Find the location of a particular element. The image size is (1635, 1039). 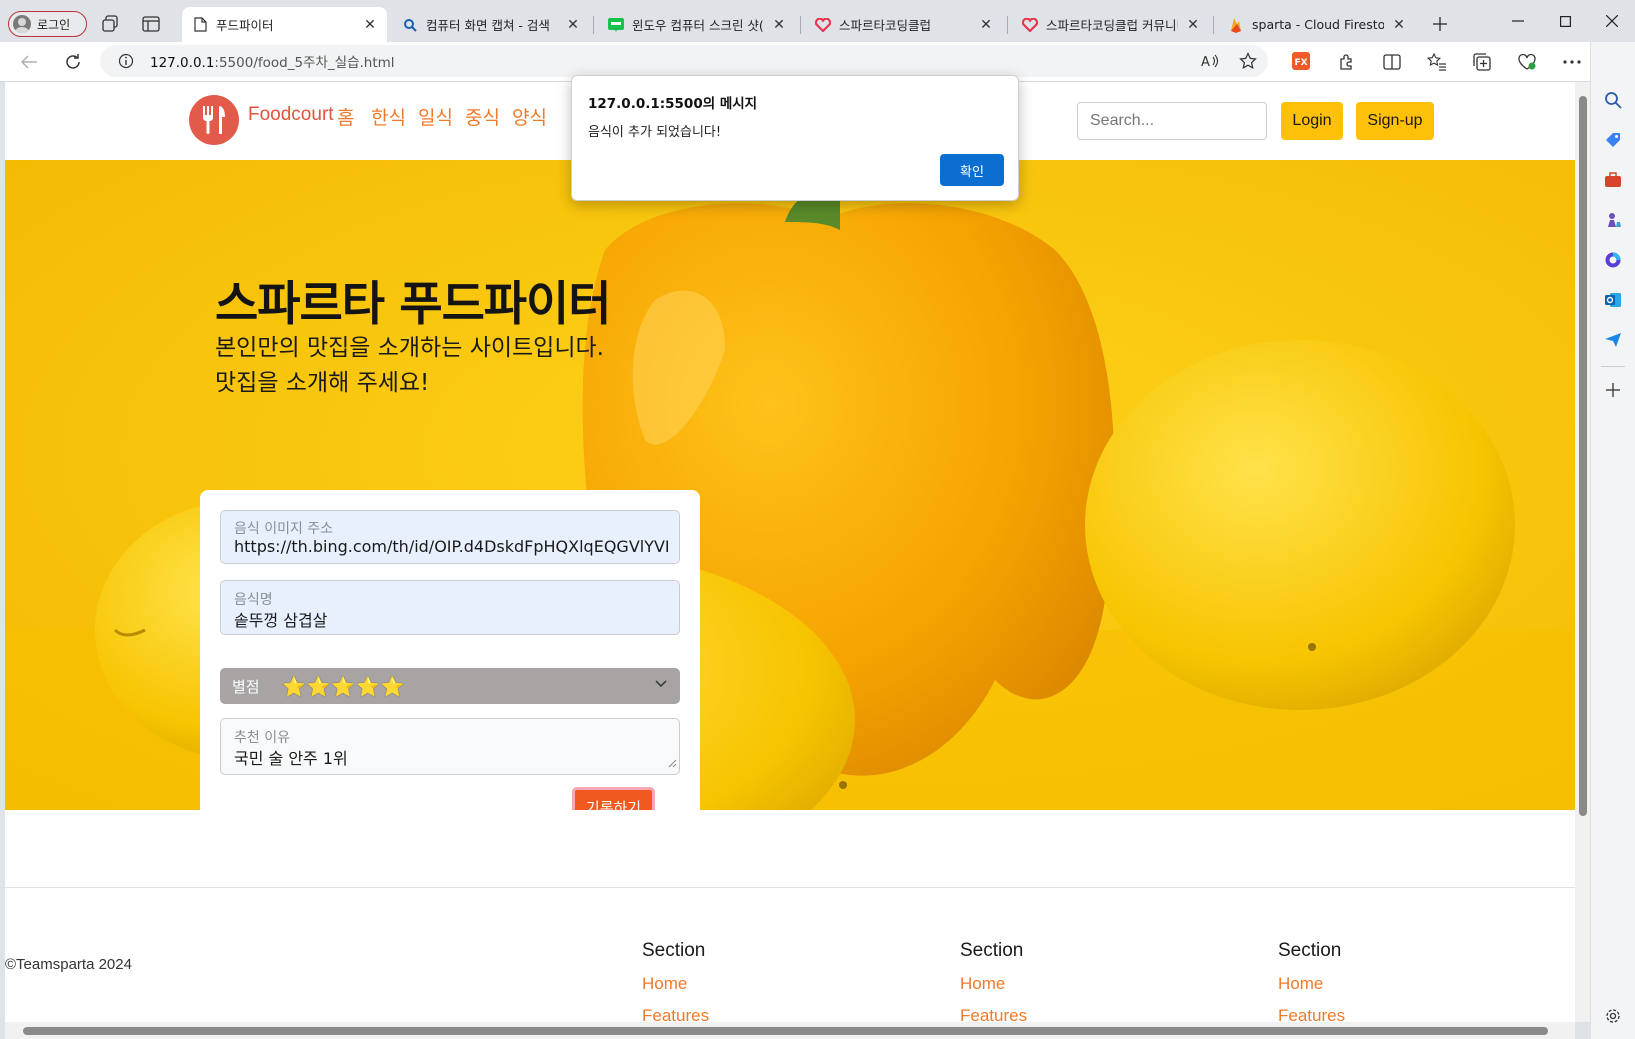

tab-title: 윈도우 컴퓨터 스크린 샷(3 is located at coordinates (698, 25).